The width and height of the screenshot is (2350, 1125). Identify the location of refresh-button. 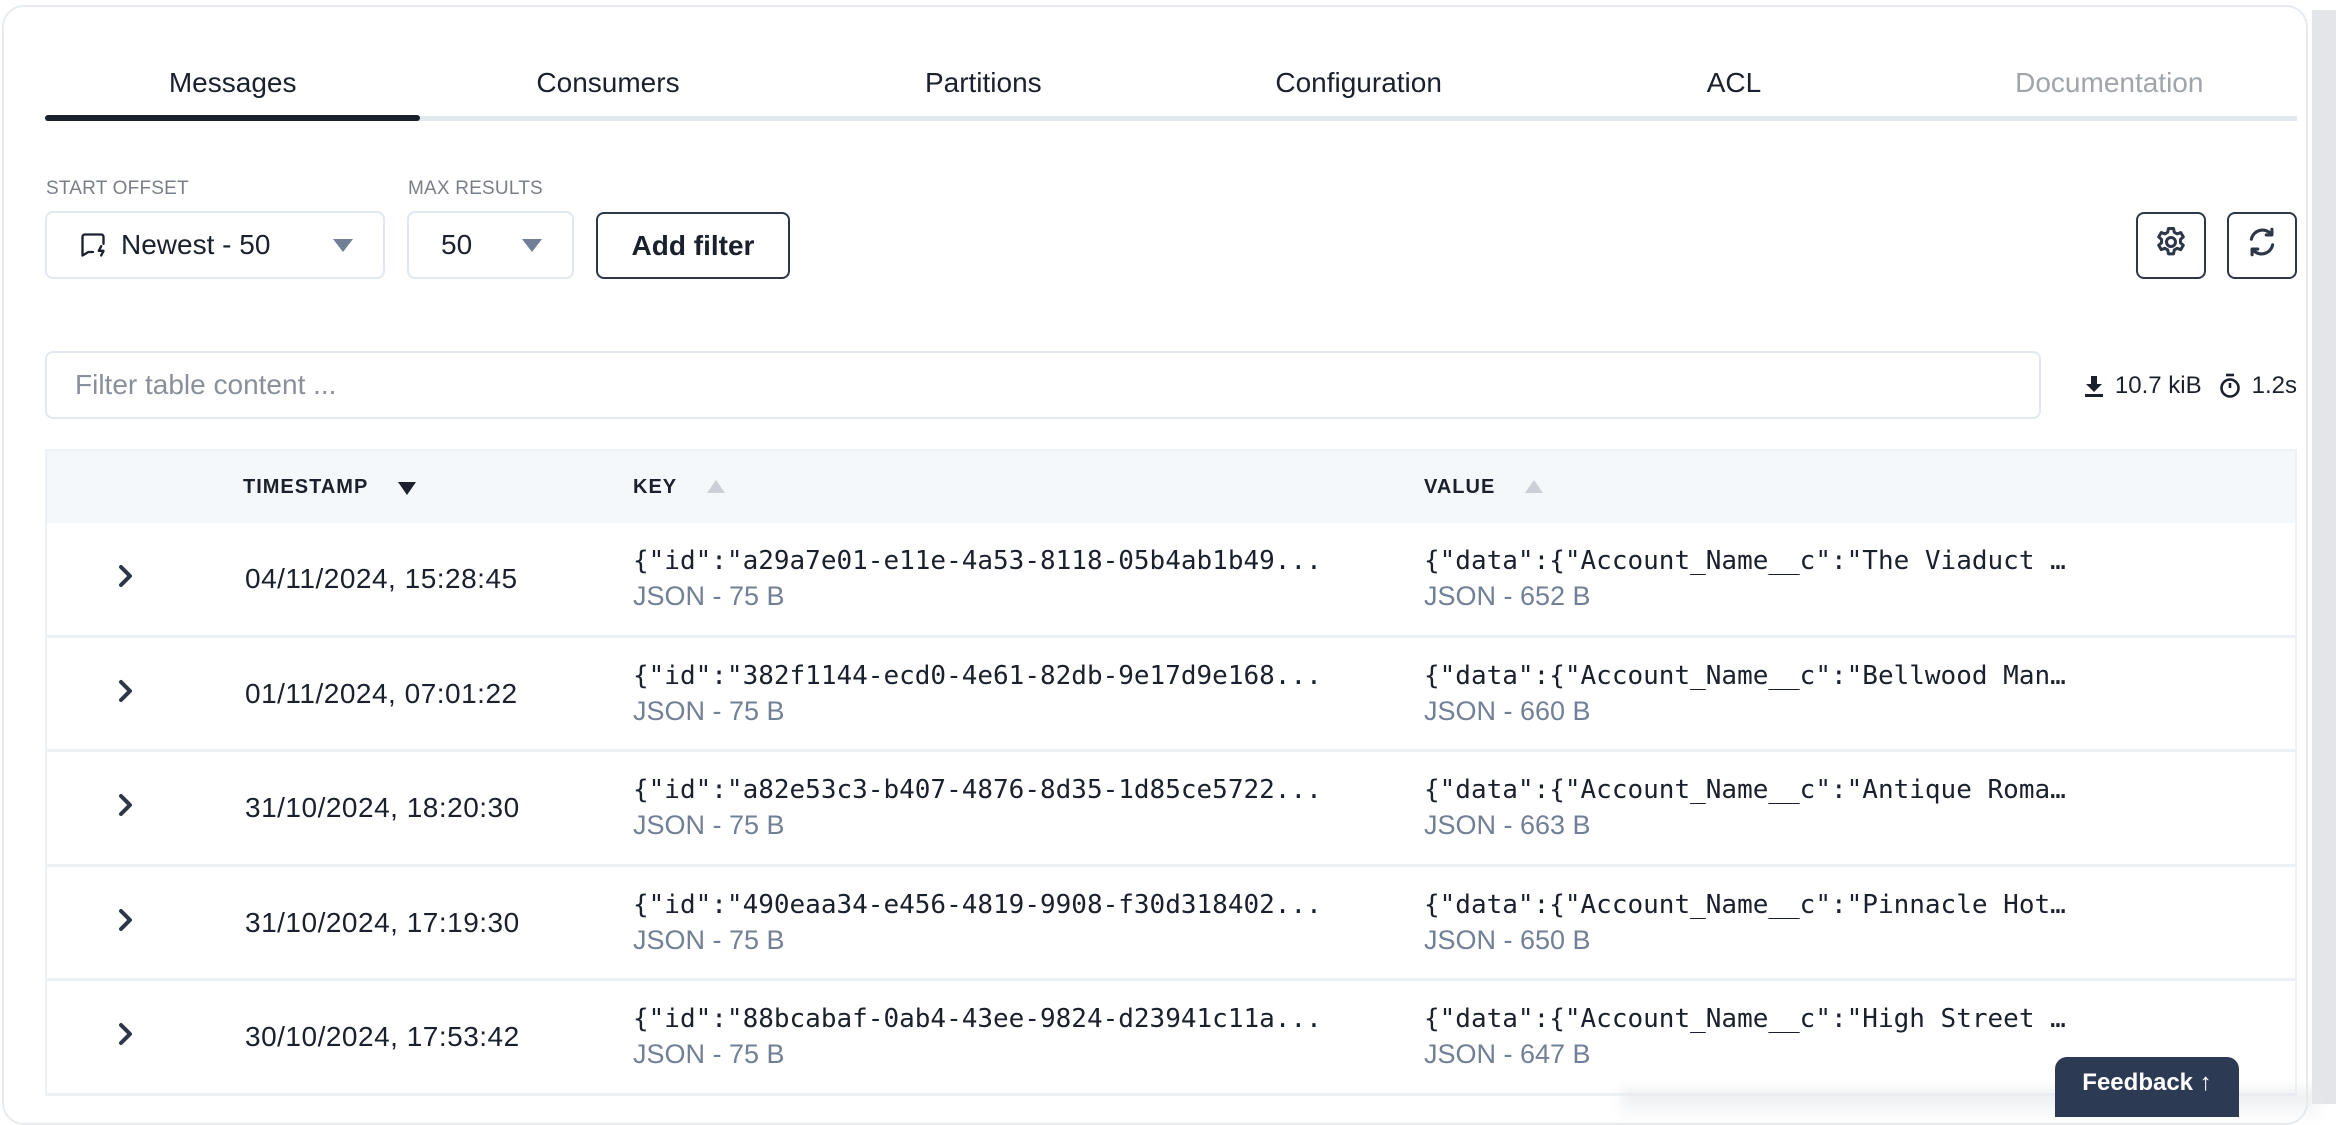
(2262, 245).